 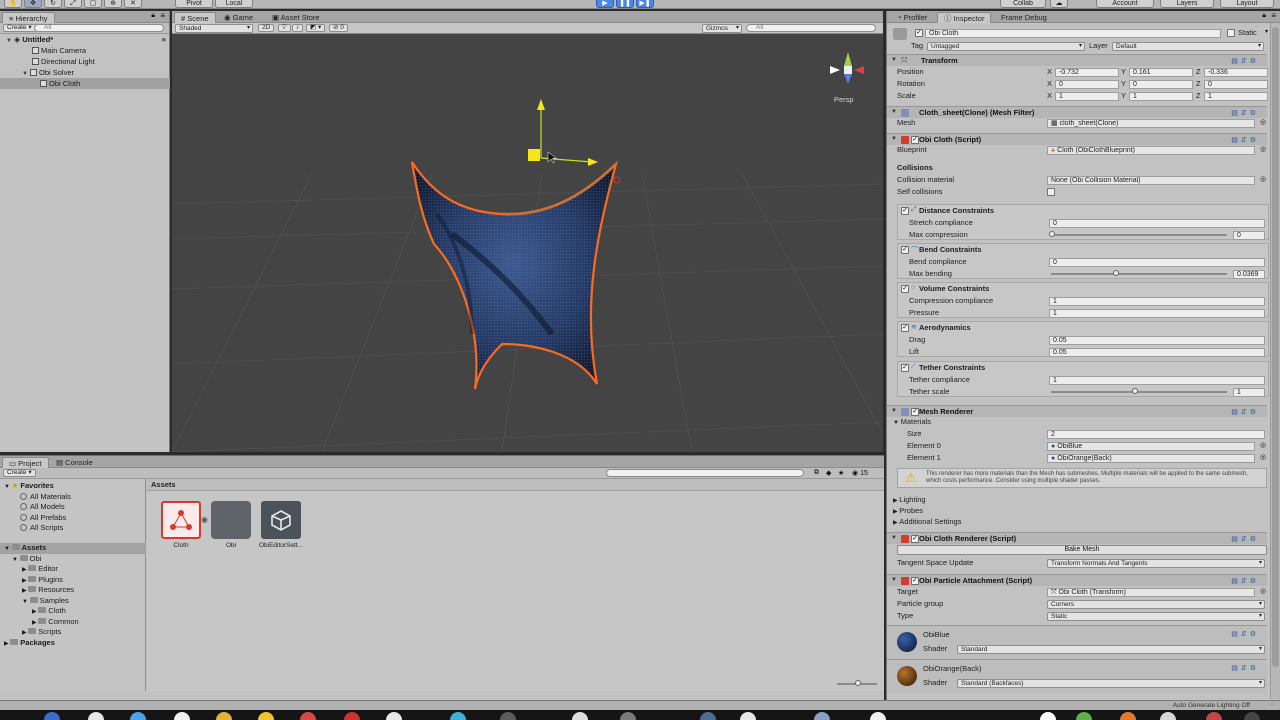 I want to click on local-toggle: Local, so click(x=234, y=4).